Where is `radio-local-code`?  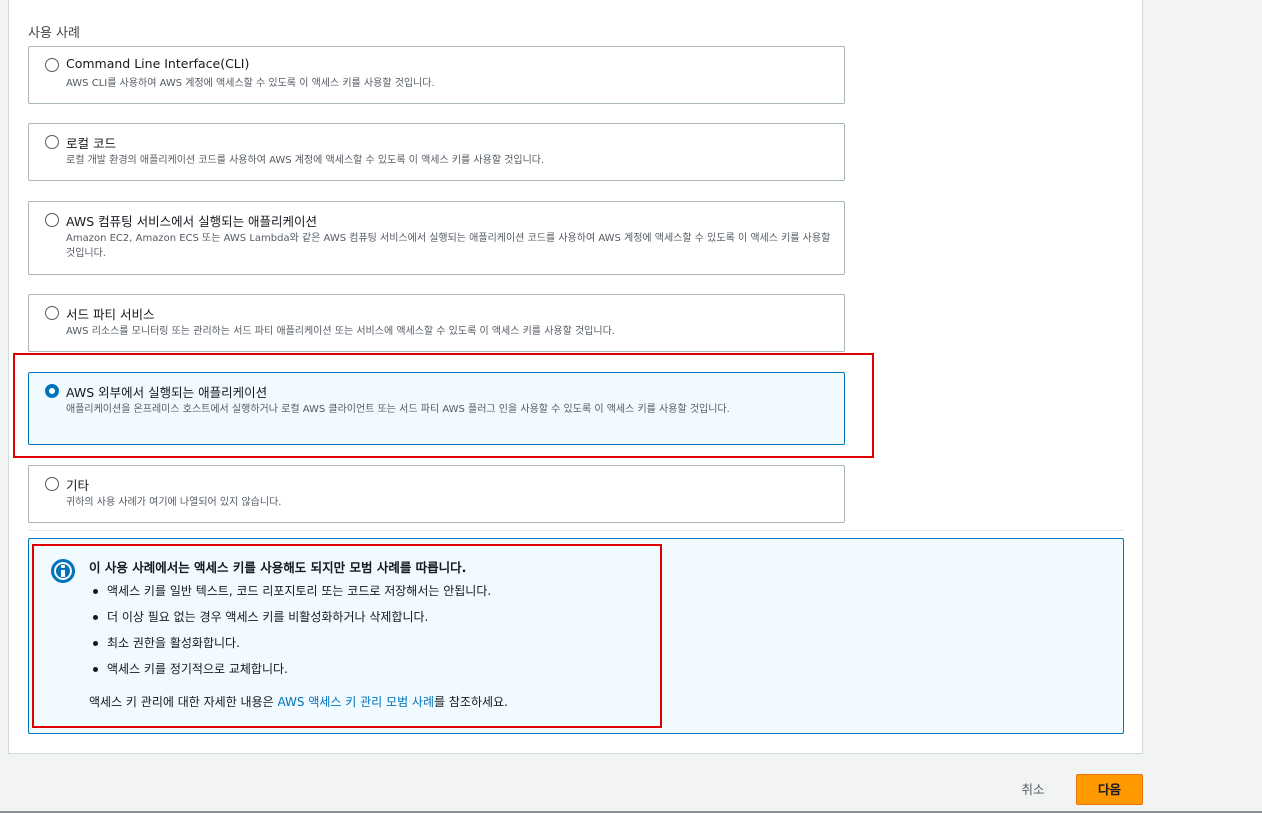 radio-local-code is located at coordinates (52, 142).